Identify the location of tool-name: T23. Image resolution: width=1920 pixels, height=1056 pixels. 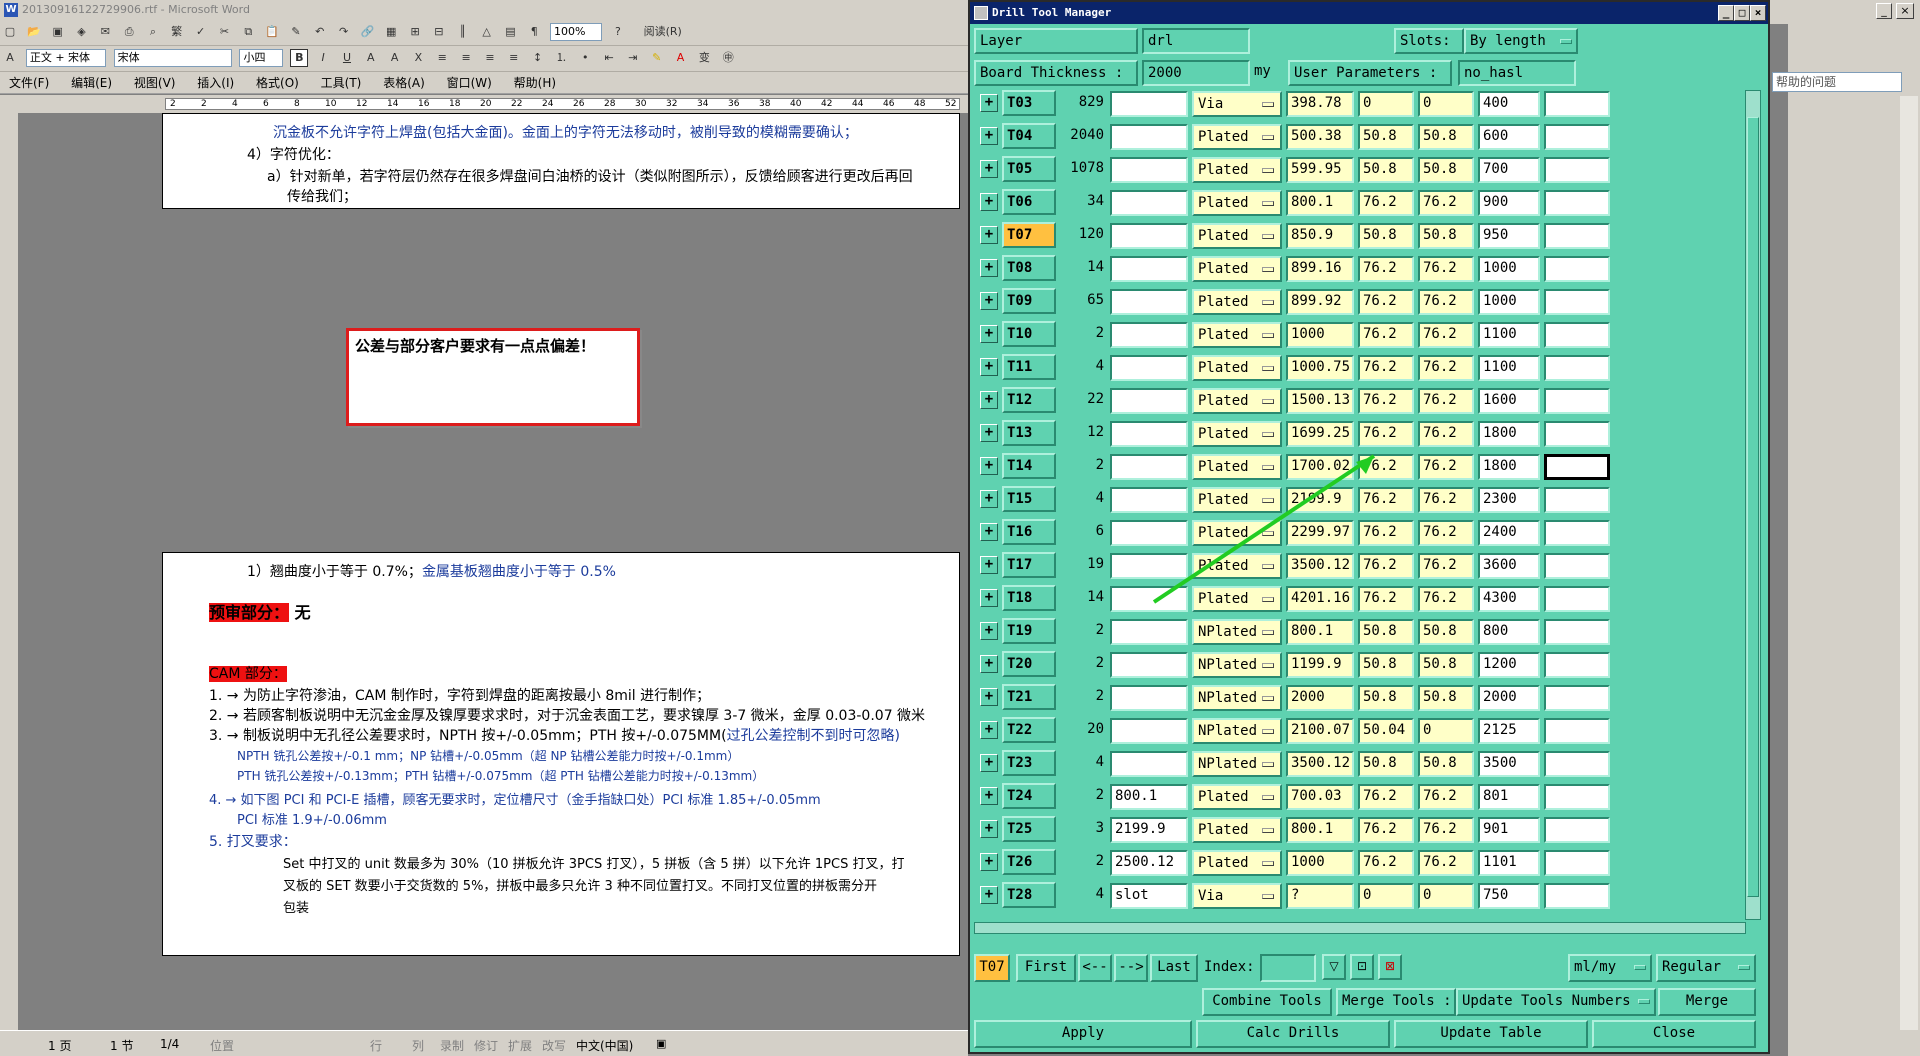
(1029, 763).